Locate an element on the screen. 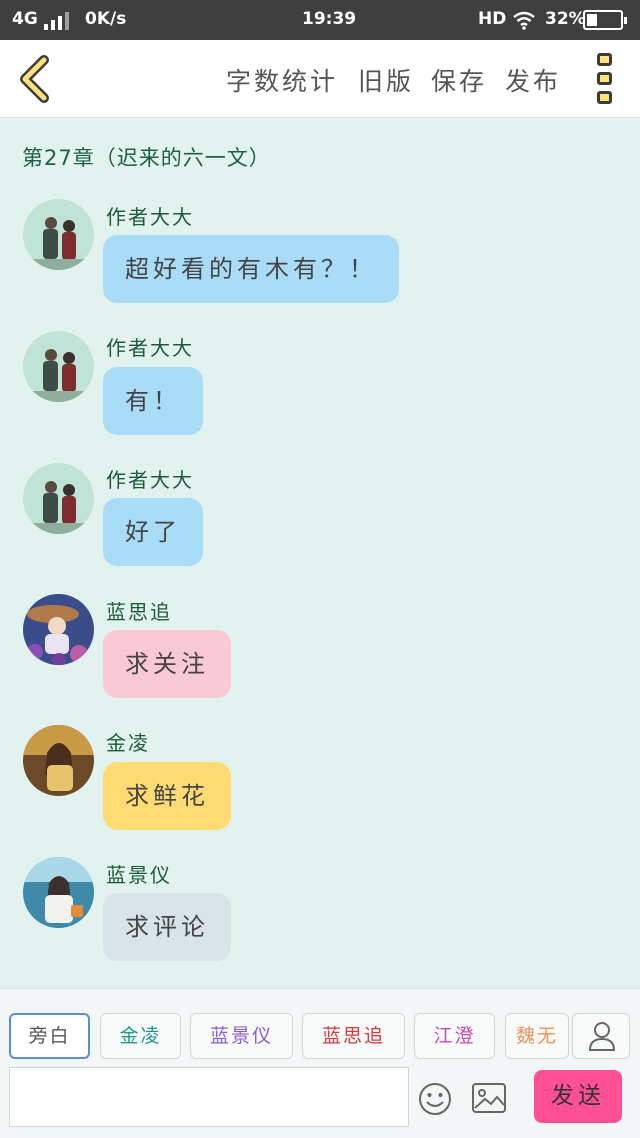 The image size is (640, 1138). old-version-button: 旧版 is located at coordinates (386, 80).